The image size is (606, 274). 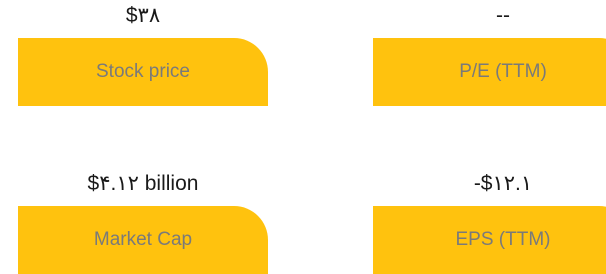 I want to click on stock-price-value: $۳۸, so click(x=143, y=15).